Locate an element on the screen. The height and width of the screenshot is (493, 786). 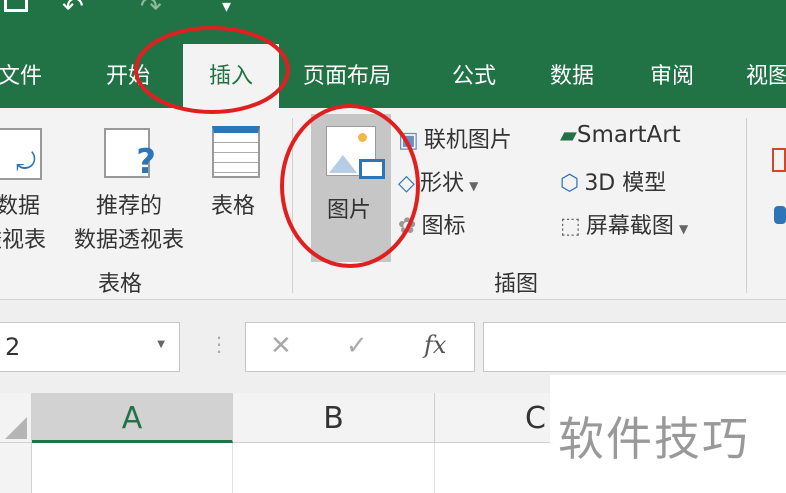
highlight-circle-pictures is located at coordinates (350, 186).